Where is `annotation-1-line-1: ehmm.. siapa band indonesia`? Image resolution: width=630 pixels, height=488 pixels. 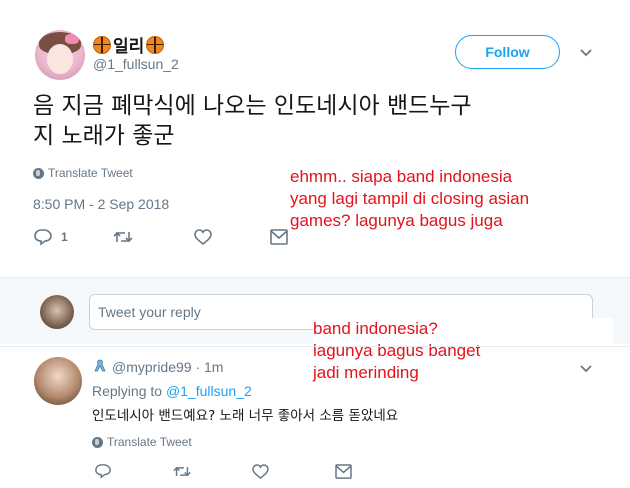 annotation-1-line-1: ehmm.. siapa band indonesia is located at coordinates (450, 177).